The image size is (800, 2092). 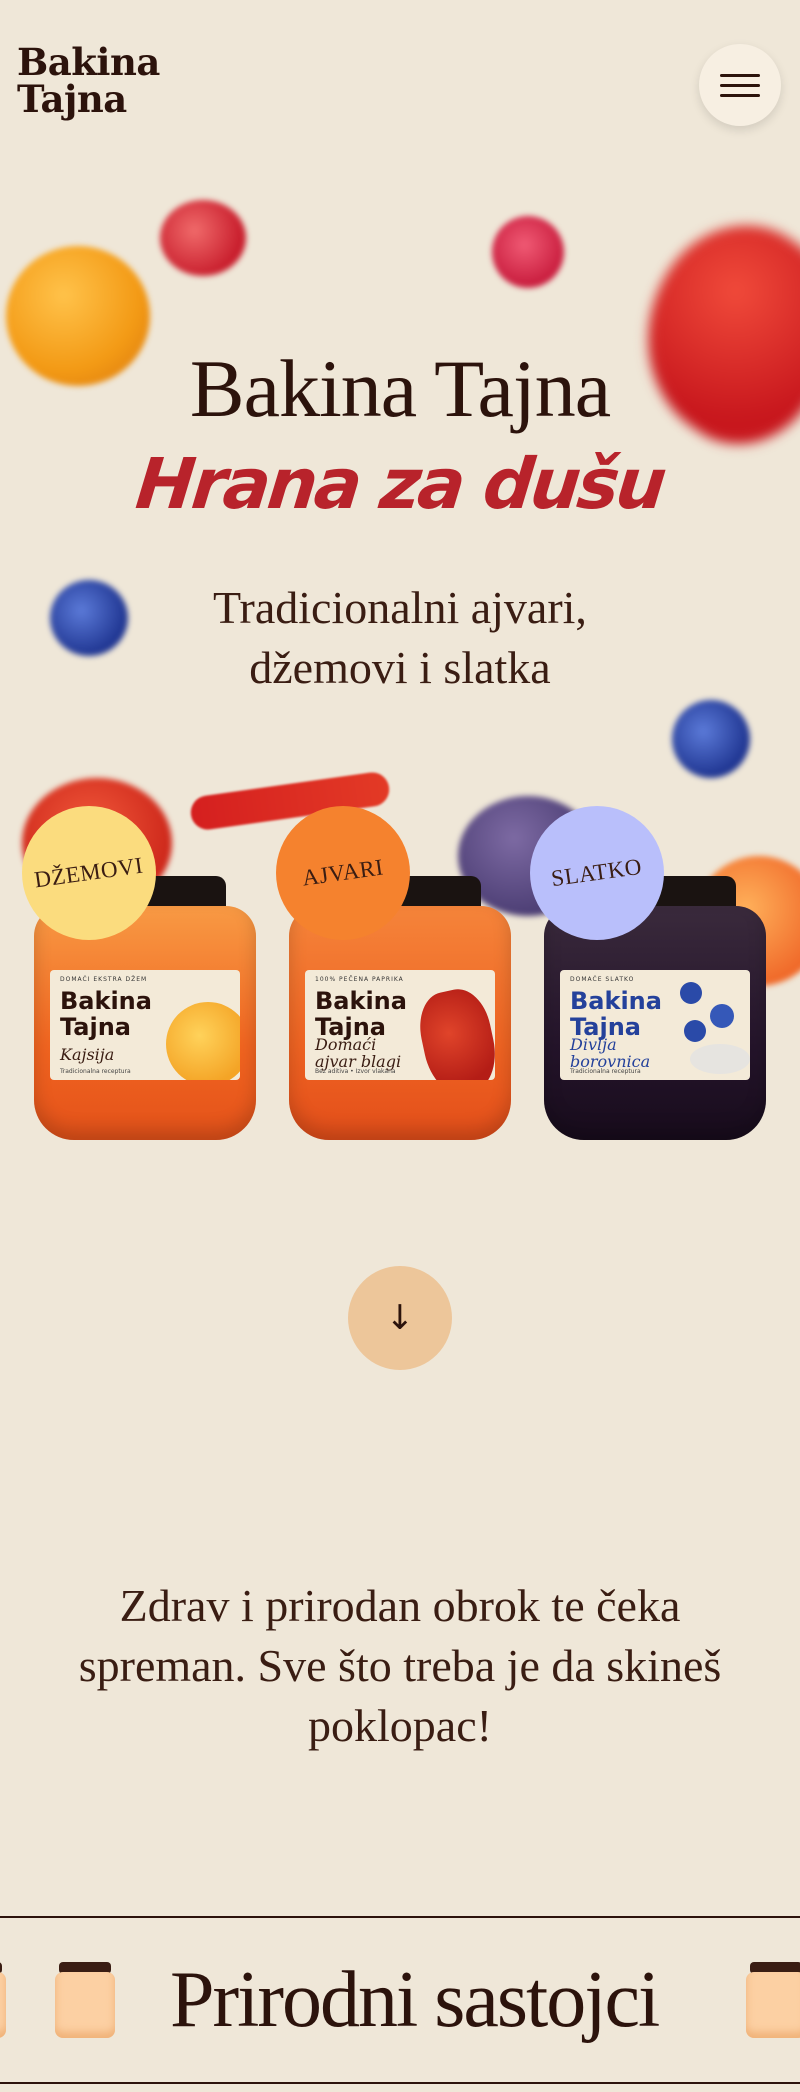 I want to click on arrow-down-icon: ↓, so click(x=400, y=1318).